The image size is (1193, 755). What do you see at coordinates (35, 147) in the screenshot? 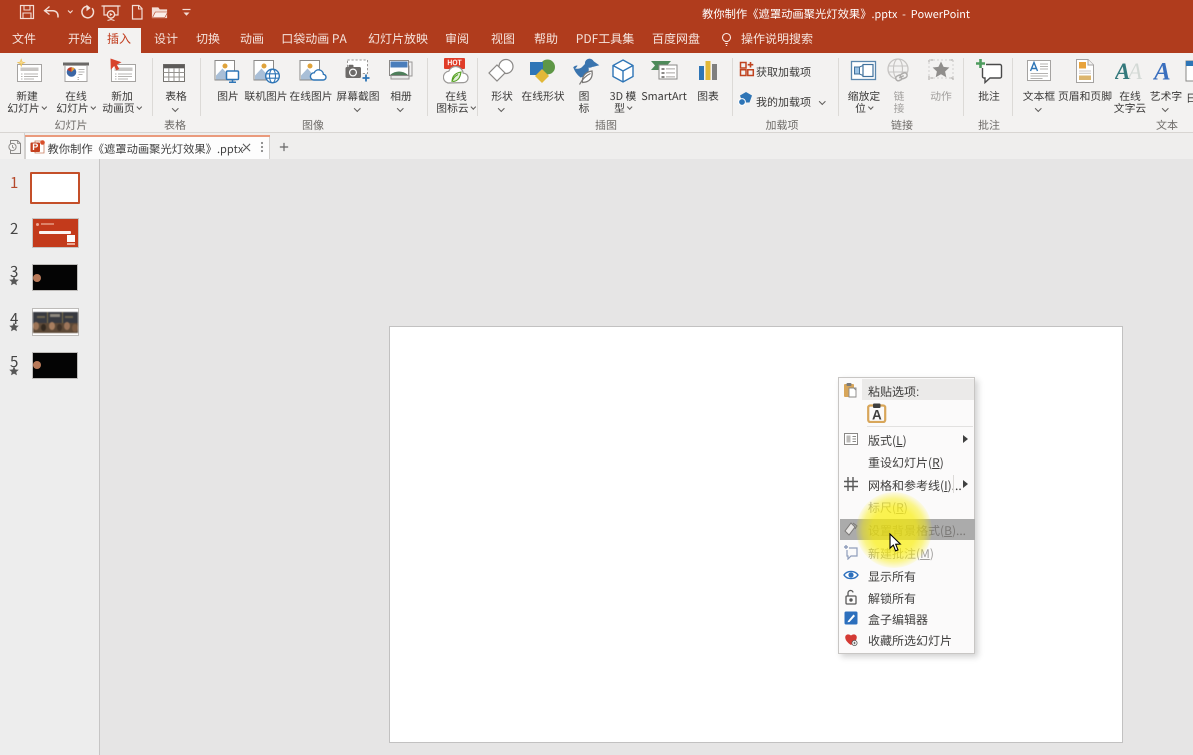
I see `svg-text: P` at bounding box center [35, 147].